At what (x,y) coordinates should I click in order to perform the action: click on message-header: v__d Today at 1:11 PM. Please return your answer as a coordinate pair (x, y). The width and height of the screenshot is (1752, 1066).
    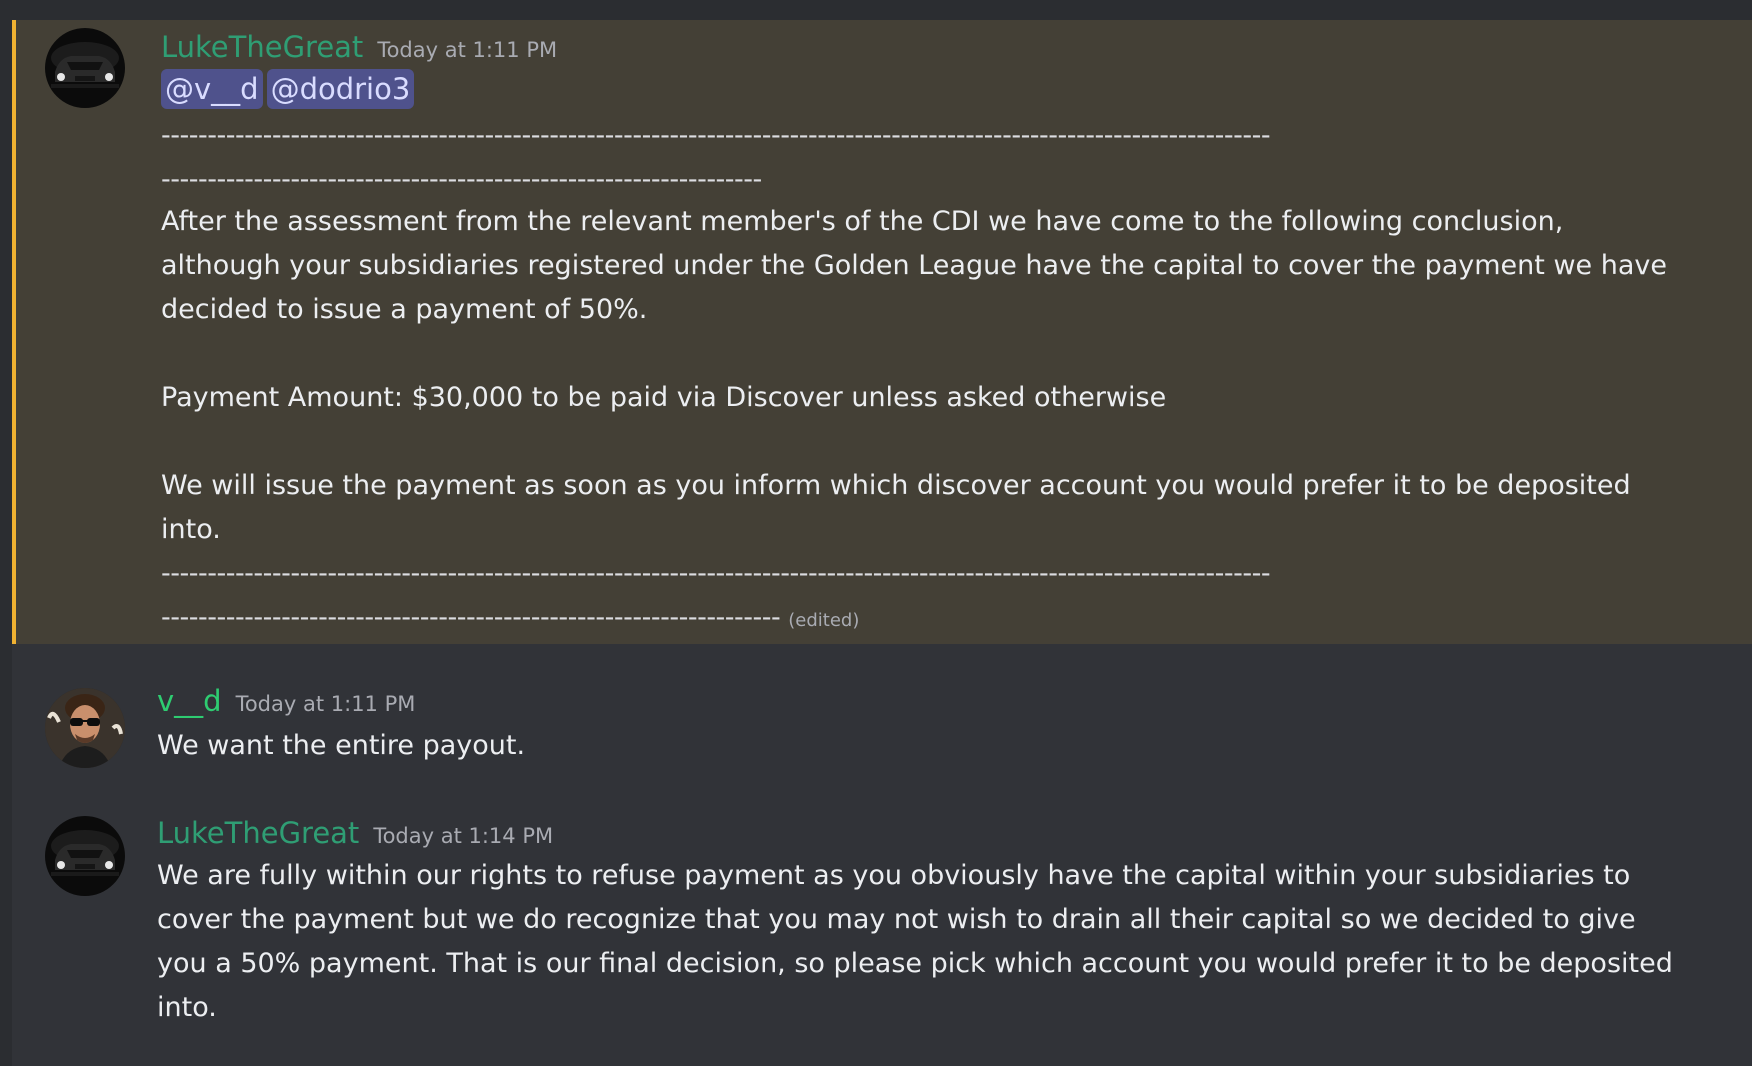
    Looking at the image, I should click on (286, 701).